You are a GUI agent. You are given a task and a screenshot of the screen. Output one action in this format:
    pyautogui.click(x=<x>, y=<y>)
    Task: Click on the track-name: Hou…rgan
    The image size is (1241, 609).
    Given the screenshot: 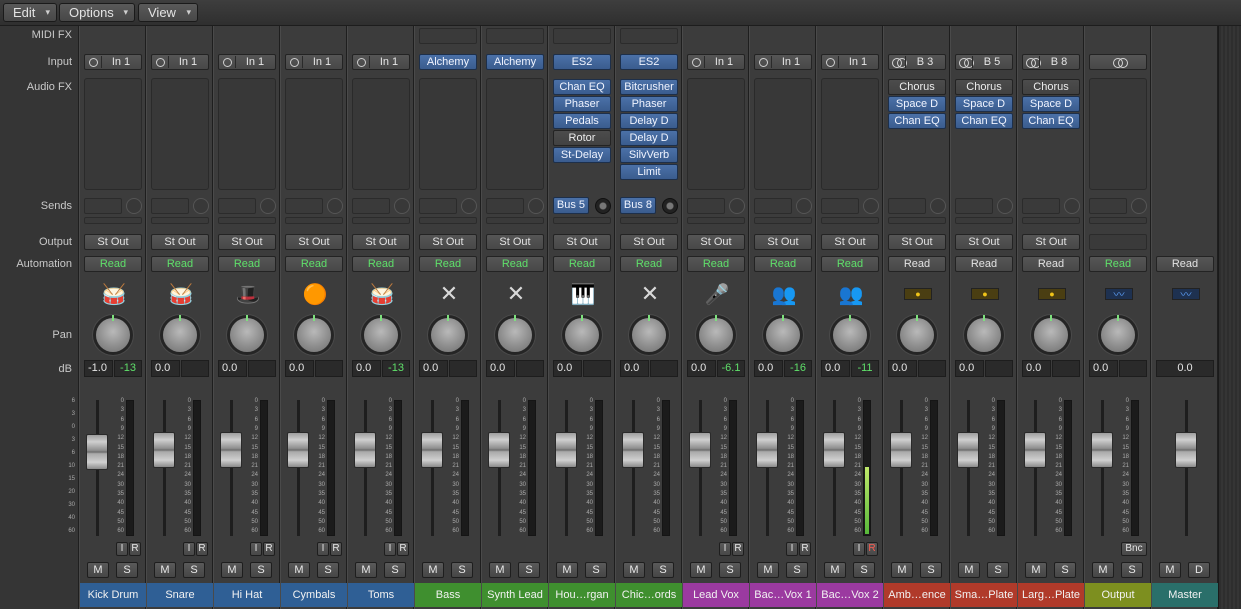 What is the action you would take?
    pyautogui.click(x=582, y=595)
    